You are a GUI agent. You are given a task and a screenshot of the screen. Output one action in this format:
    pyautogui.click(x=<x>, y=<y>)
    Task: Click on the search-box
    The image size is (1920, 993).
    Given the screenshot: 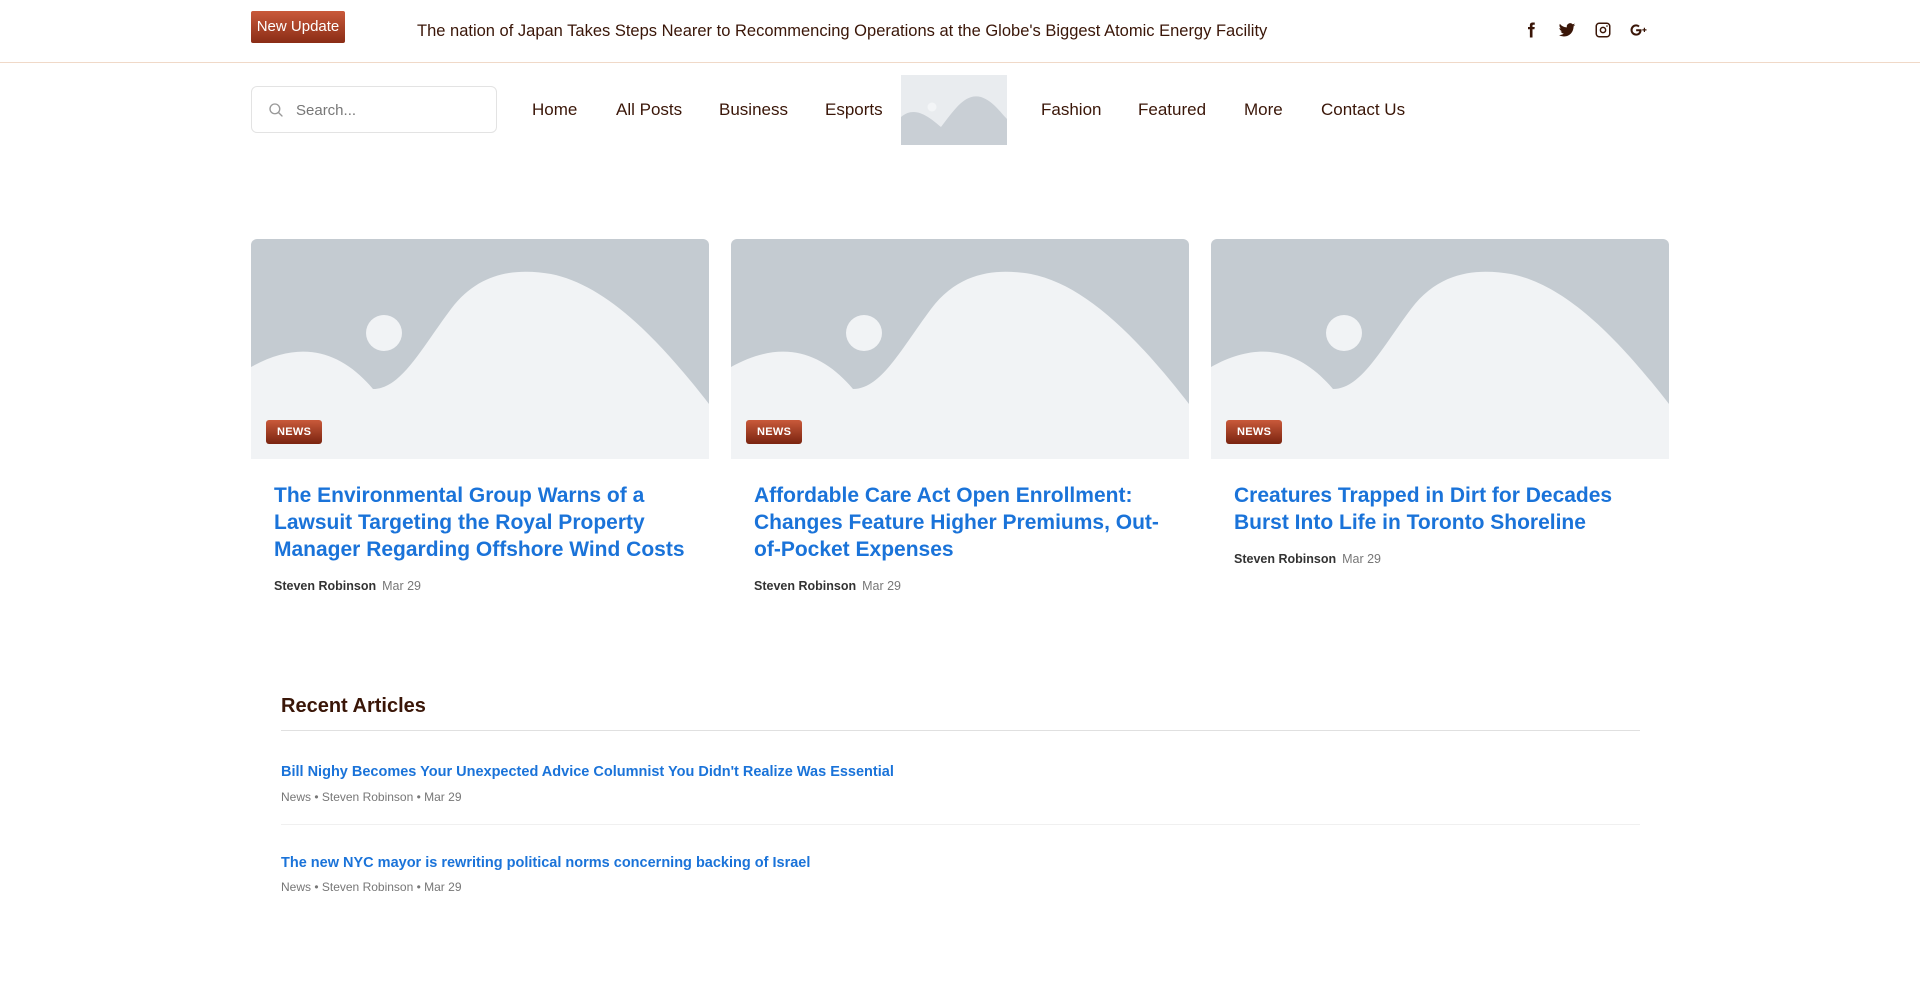 What is the action you would take?
    pyautogui.click(x=374, y=109)
    